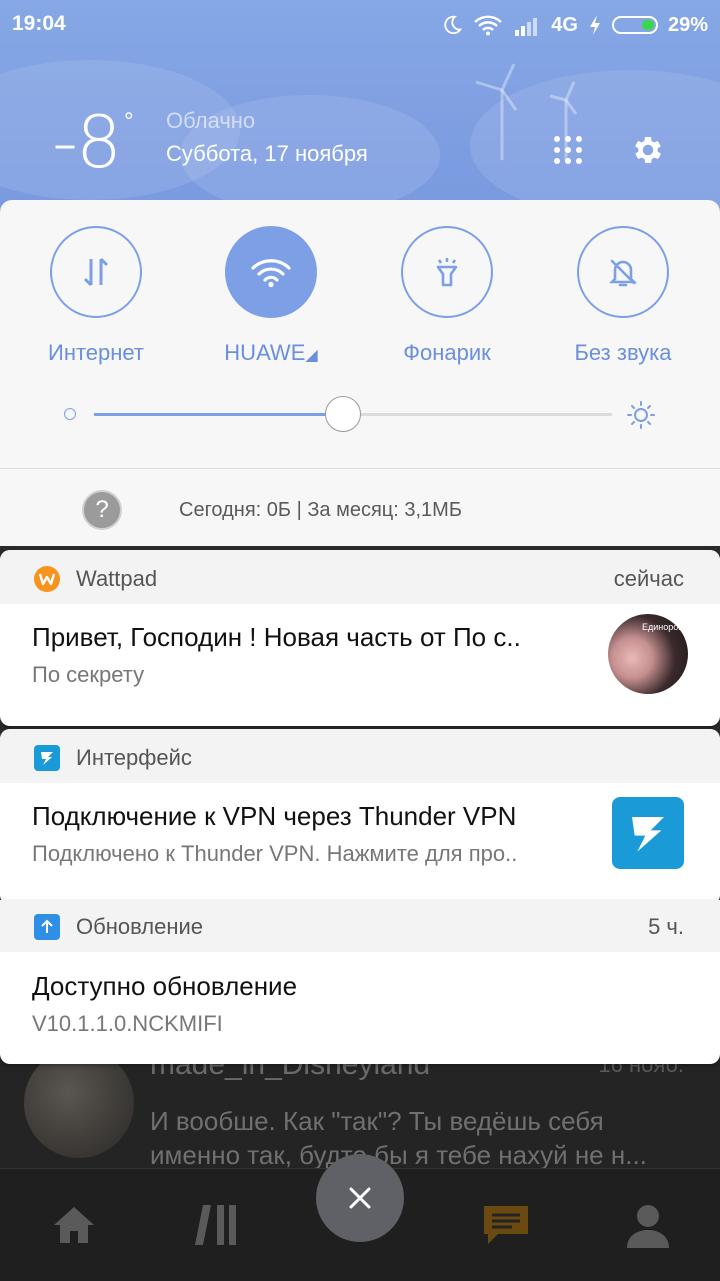  I want to click on toggle-internet-circle, so click(96, 272).